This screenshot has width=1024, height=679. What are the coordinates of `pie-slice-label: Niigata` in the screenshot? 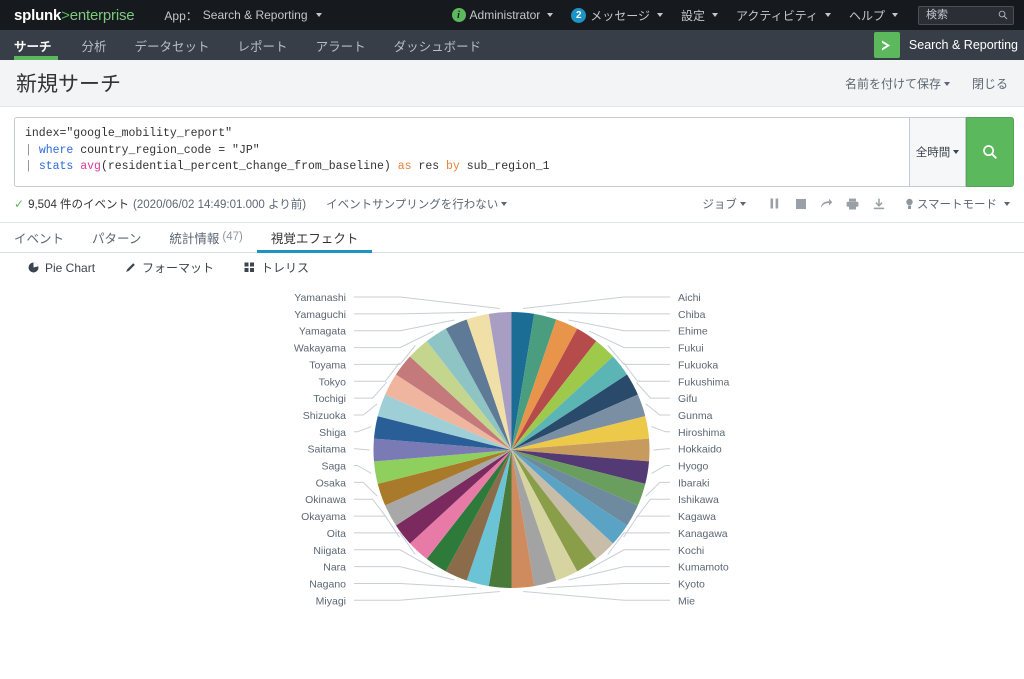 It's located at (329, 550).